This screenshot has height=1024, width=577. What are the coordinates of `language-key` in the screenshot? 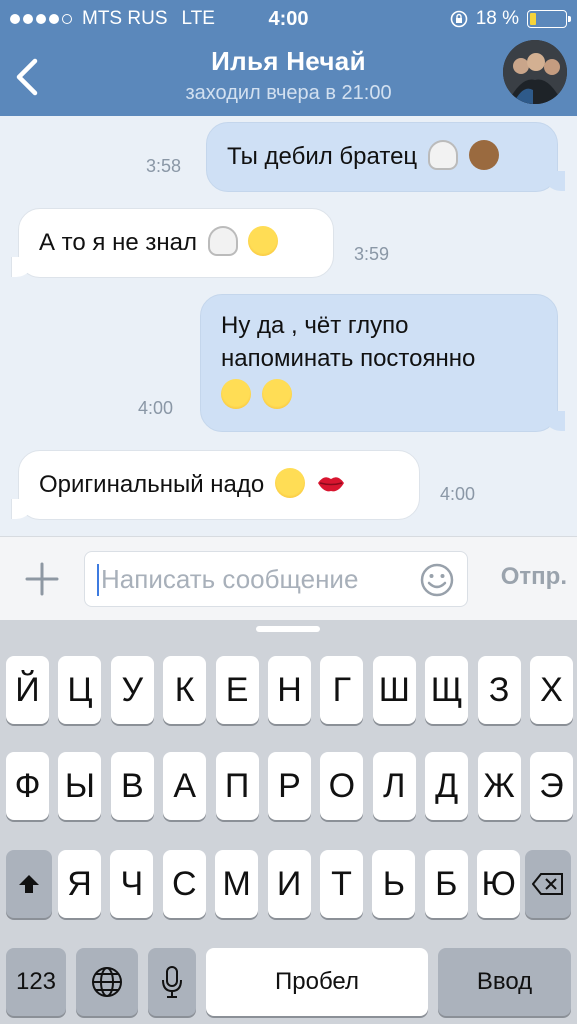 It's located at (107, 982).